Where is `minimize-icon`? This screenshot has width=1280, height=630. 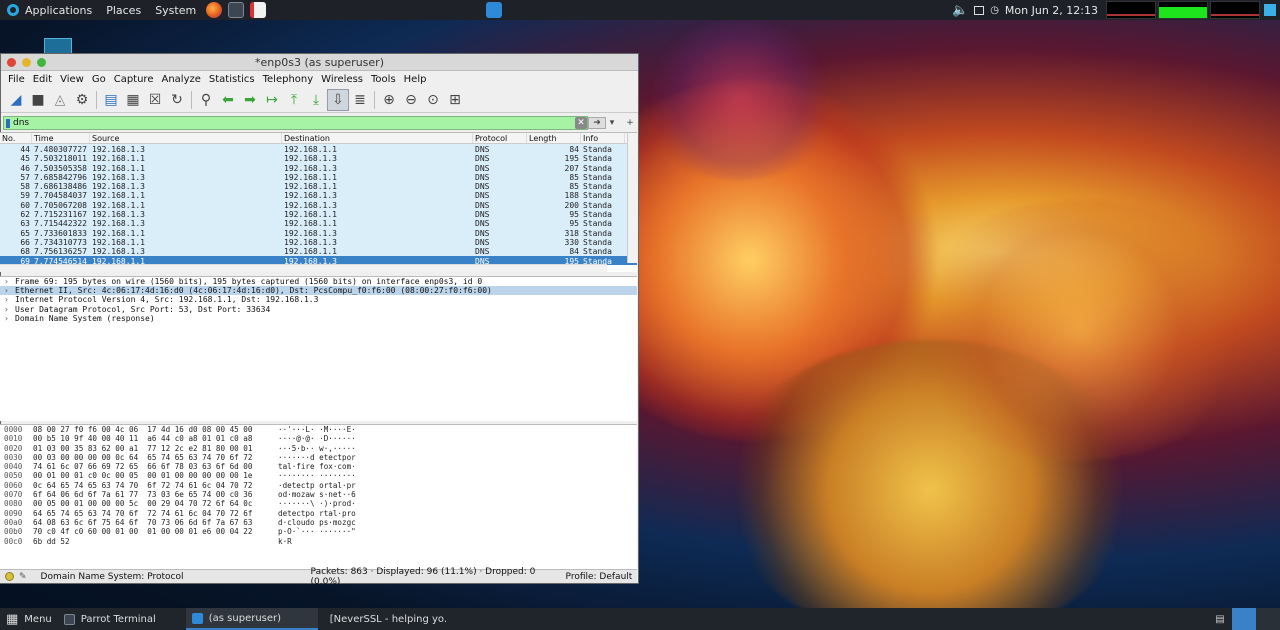 minimize-icon is located at coordinates (26, 62).